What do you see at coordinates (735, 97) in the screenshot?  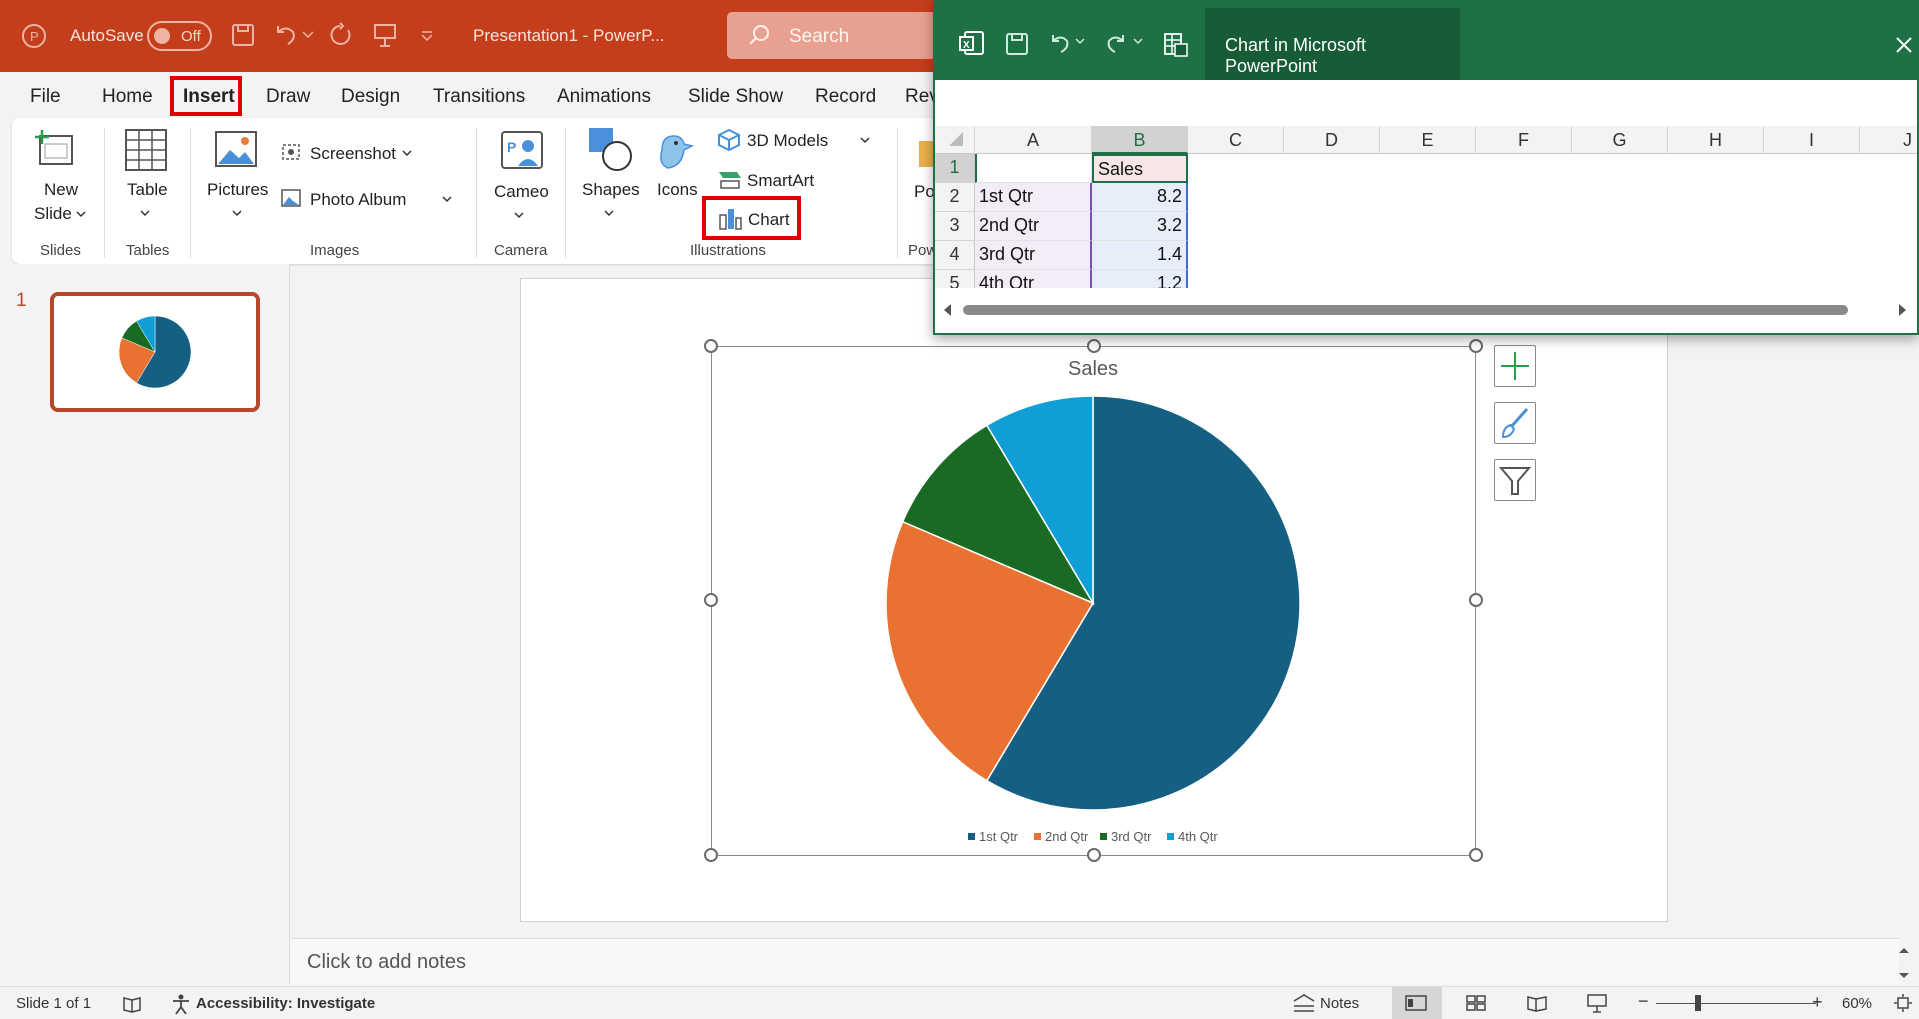 I see `tab-slide-show: Slide Show` at bounding box center [735, 97].